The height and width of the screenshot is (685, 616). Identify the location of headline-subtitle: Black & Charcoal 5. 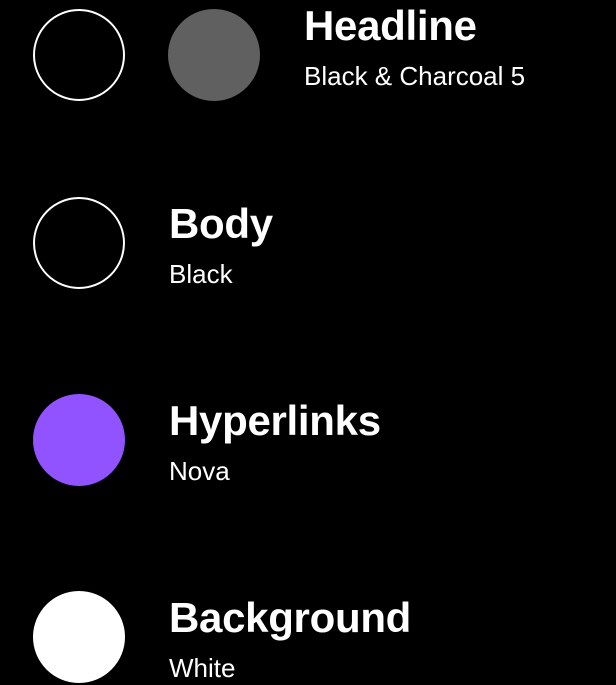
(415, 76).